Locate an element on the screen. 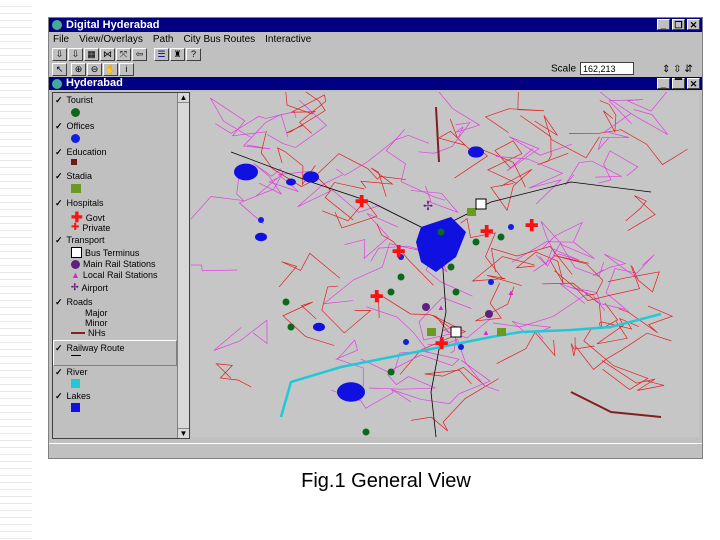 Image resolution: width=720 pixels, height=540 pixels. layer-education: ✓ Education is located at coordinates (81, 152).